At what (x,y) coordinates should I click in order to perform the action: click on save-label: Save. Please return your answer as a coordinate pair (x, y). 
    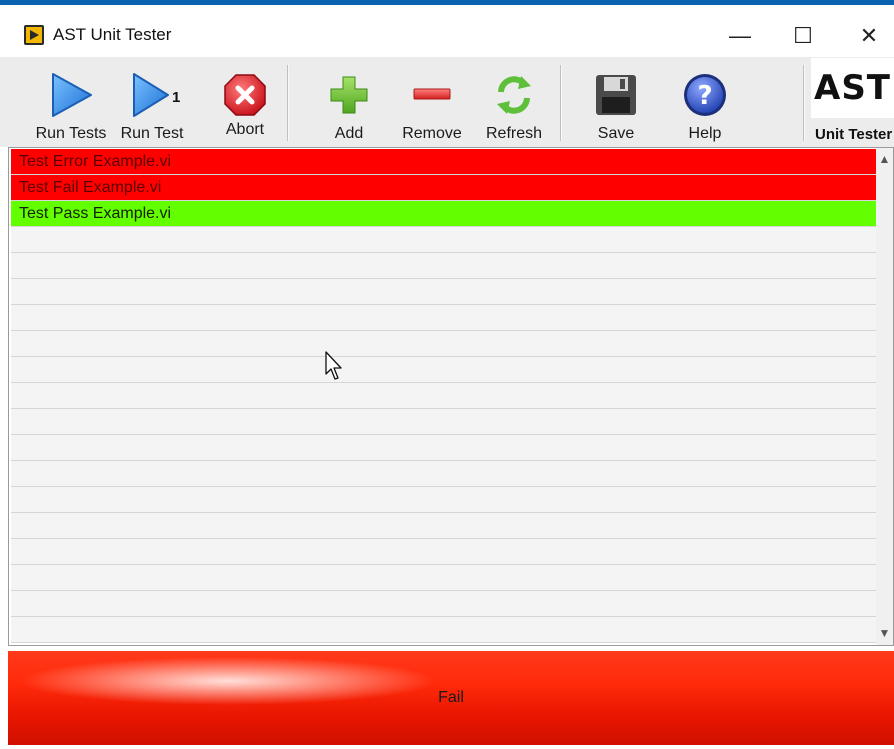
    Looking at the image, I should click on (616, 133).